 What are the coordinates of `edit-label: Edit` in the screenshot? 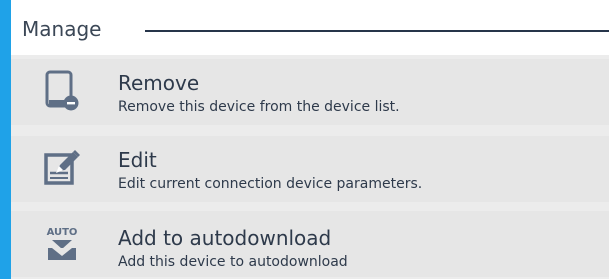 It's located at (137, 160).